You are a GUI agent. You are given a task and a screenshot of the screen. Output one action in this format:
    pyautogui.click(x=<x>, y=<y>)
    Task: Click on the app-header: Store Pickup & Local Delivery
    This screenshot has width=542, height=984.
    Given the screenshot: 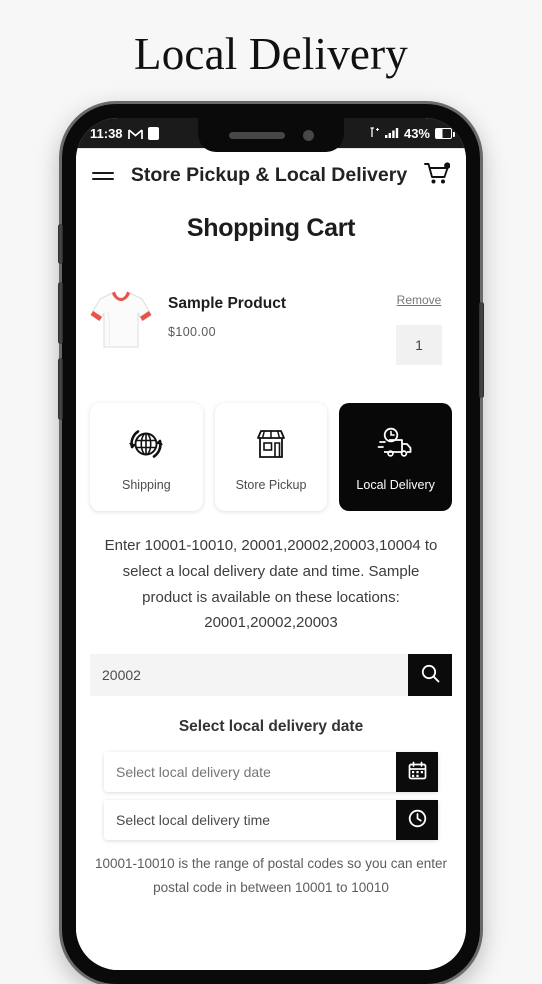 What is the action you would take?
    pyautogui.click(x=271, y=173)
    